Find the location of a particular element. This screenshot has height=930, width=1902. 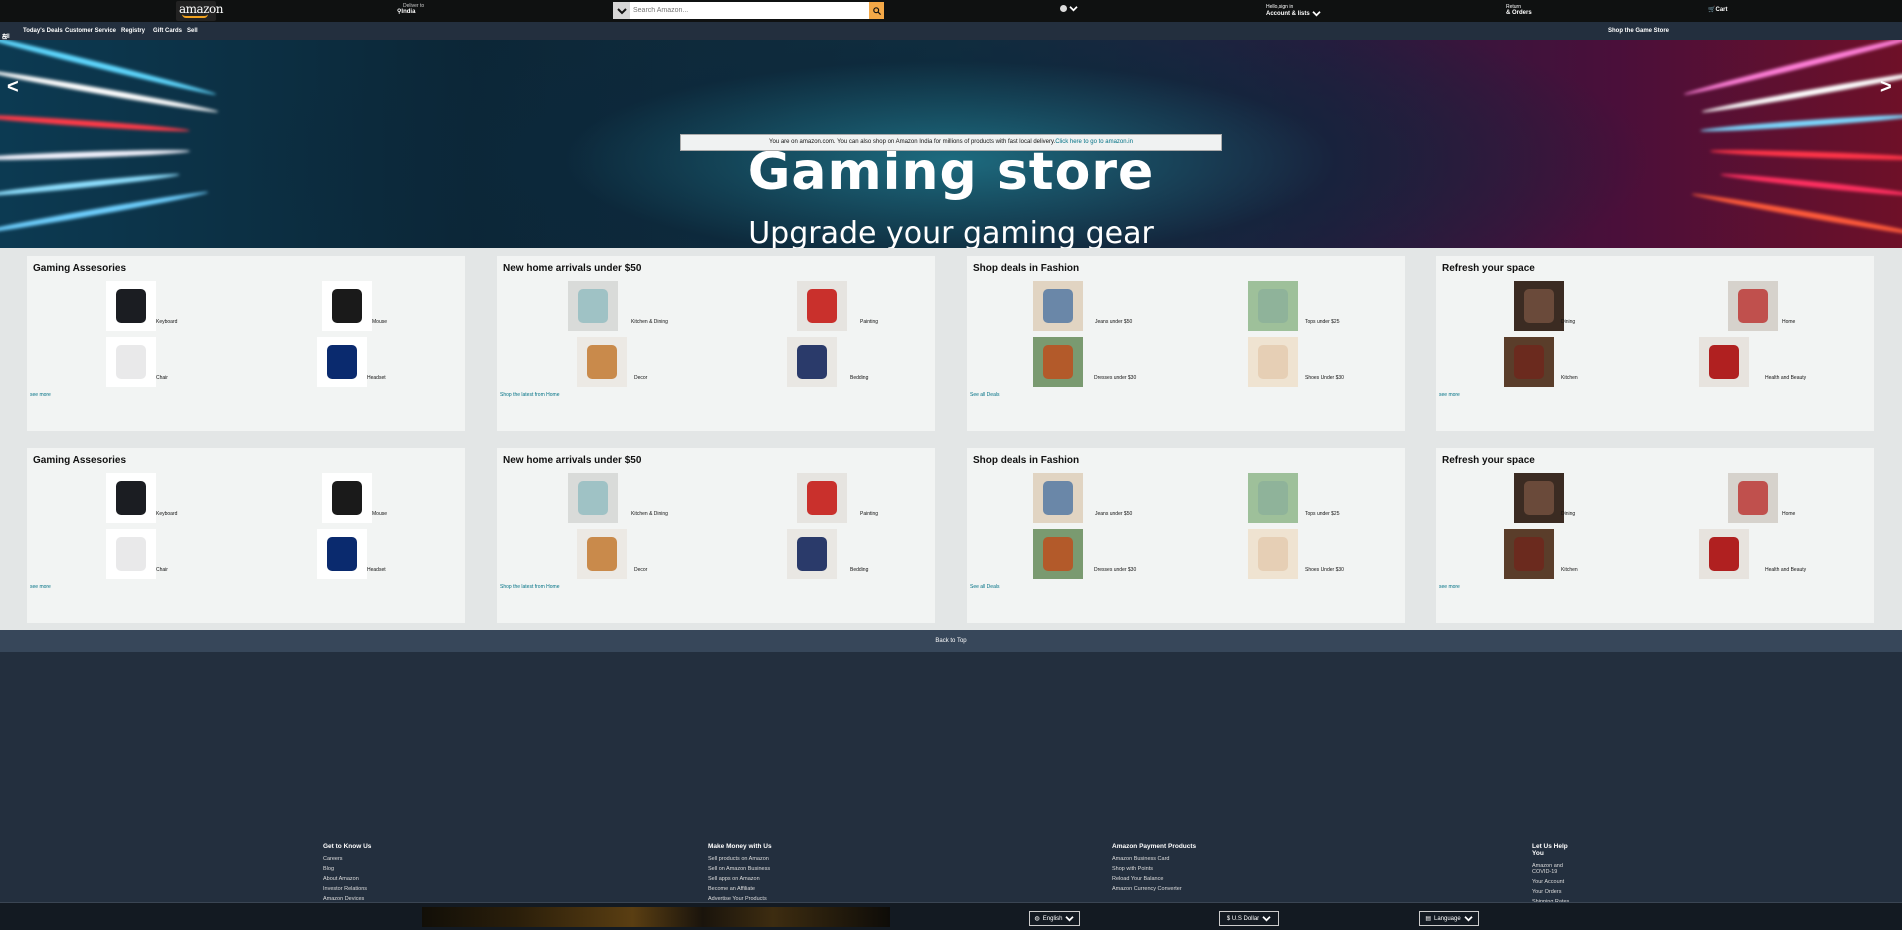

currency-select: $ U.S Dollar is located at coordinates (1249, 918).